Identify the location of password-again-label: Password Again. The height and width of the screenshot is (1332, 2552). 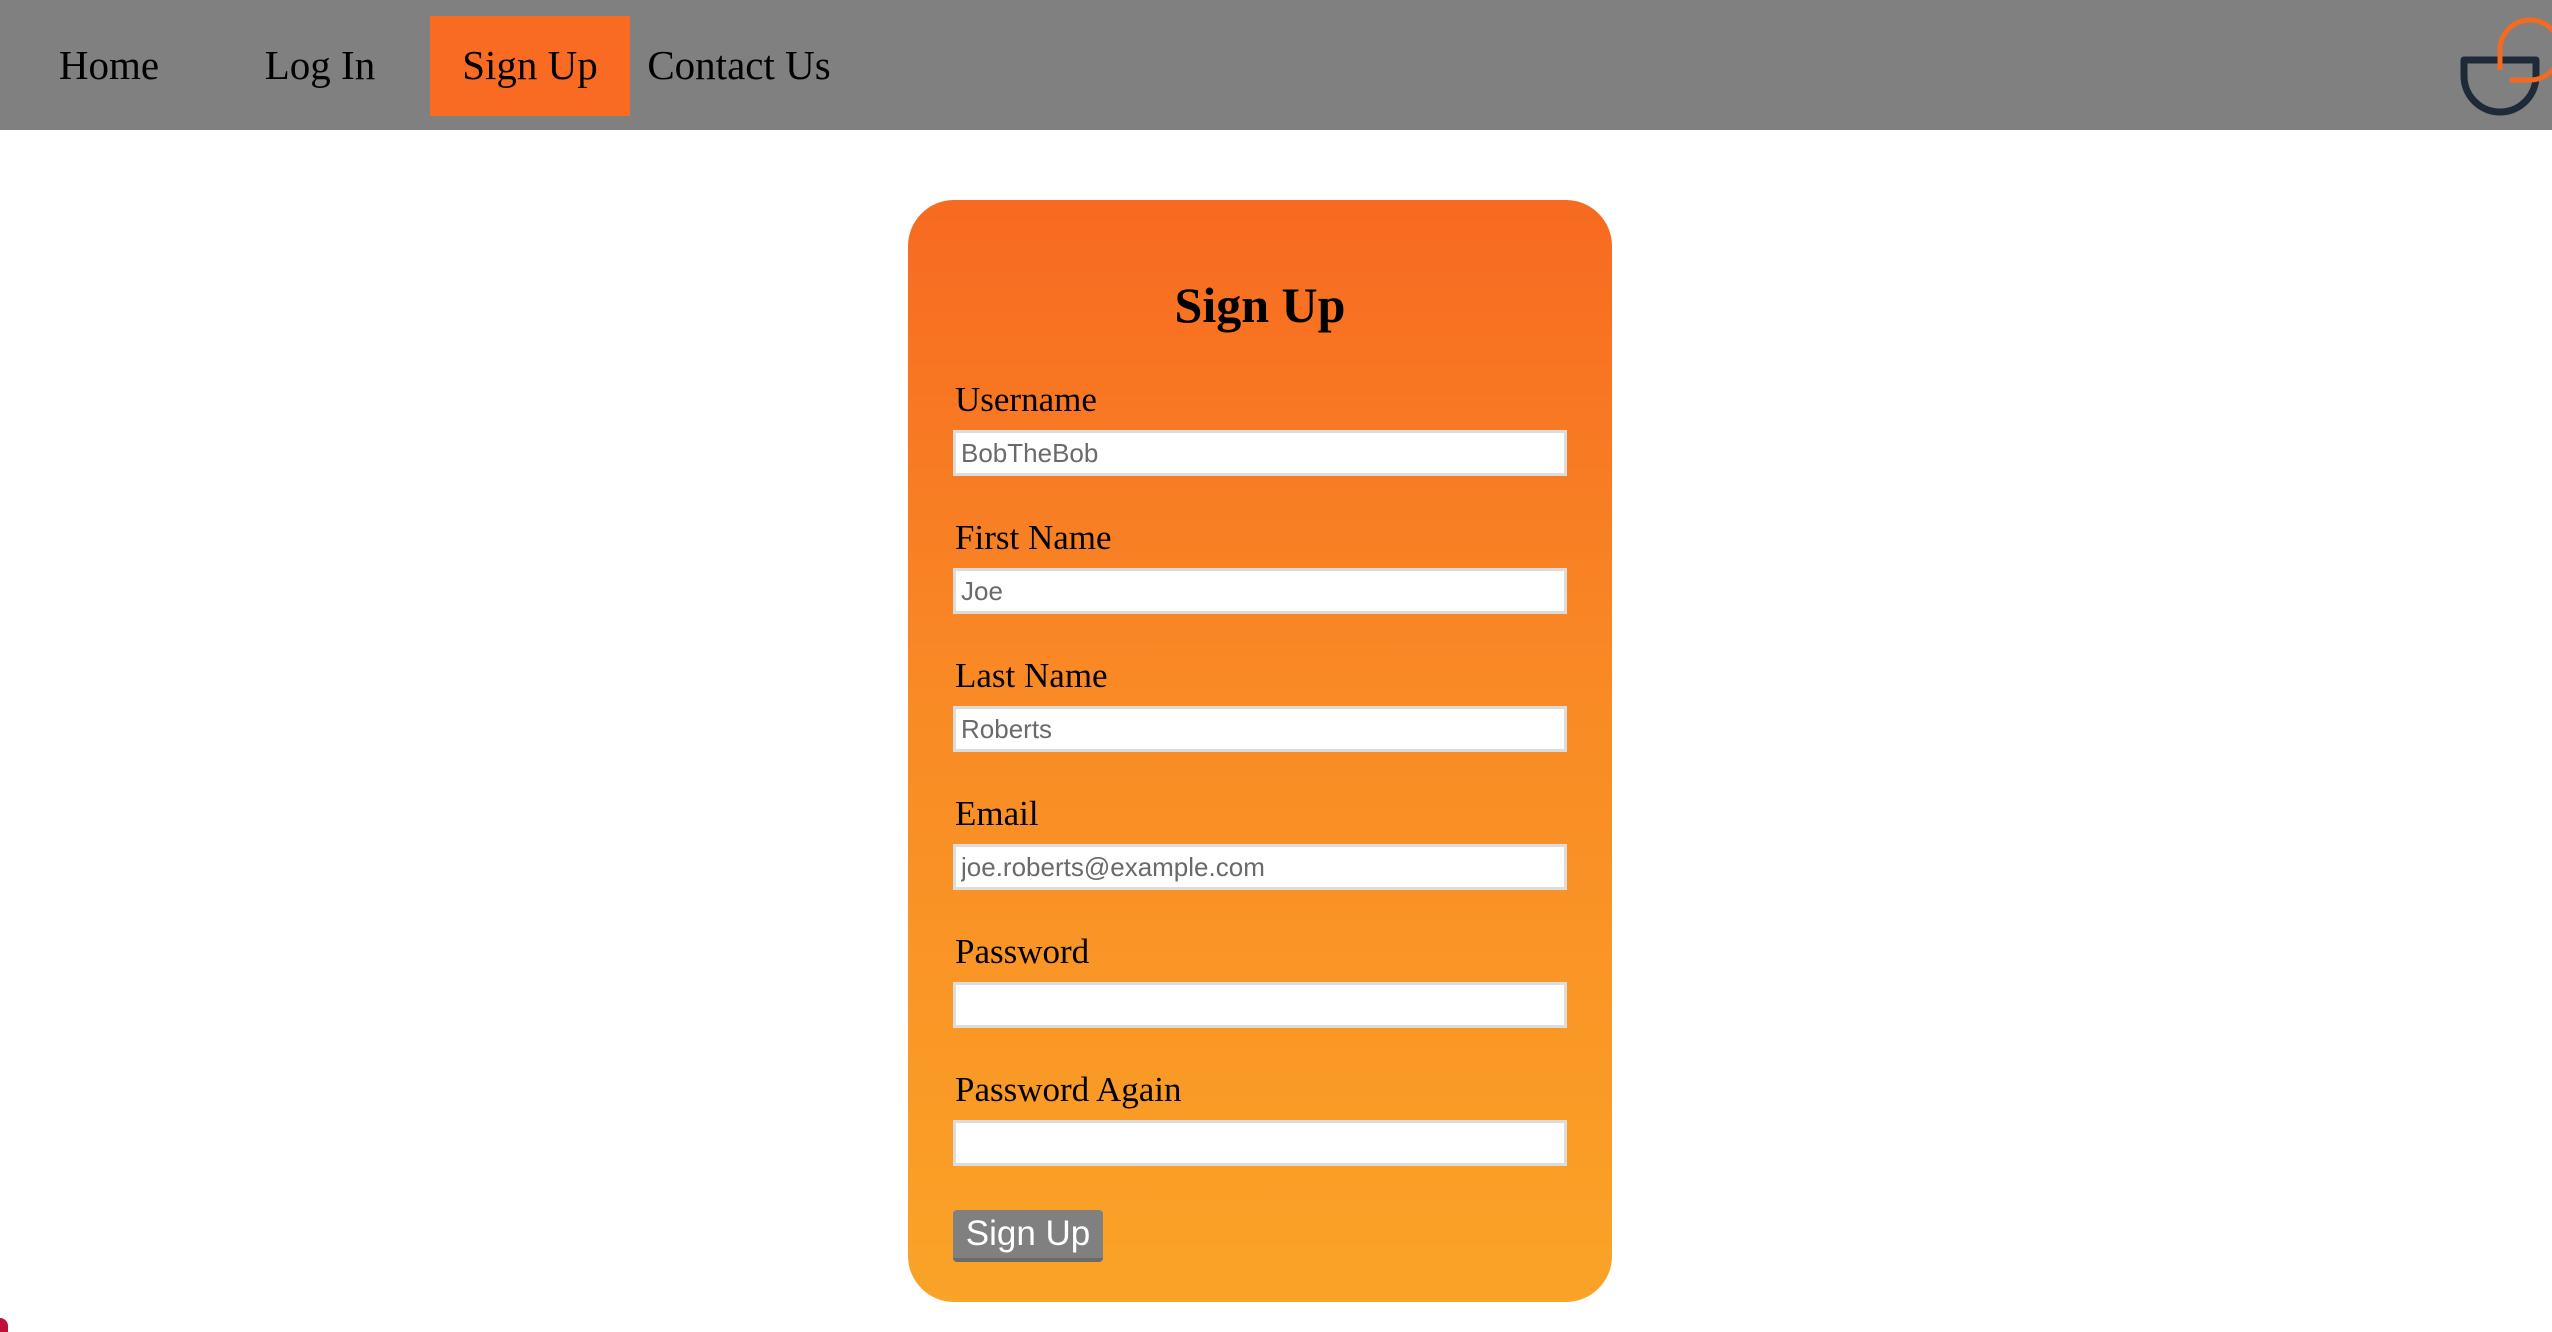
(1068, 1089).